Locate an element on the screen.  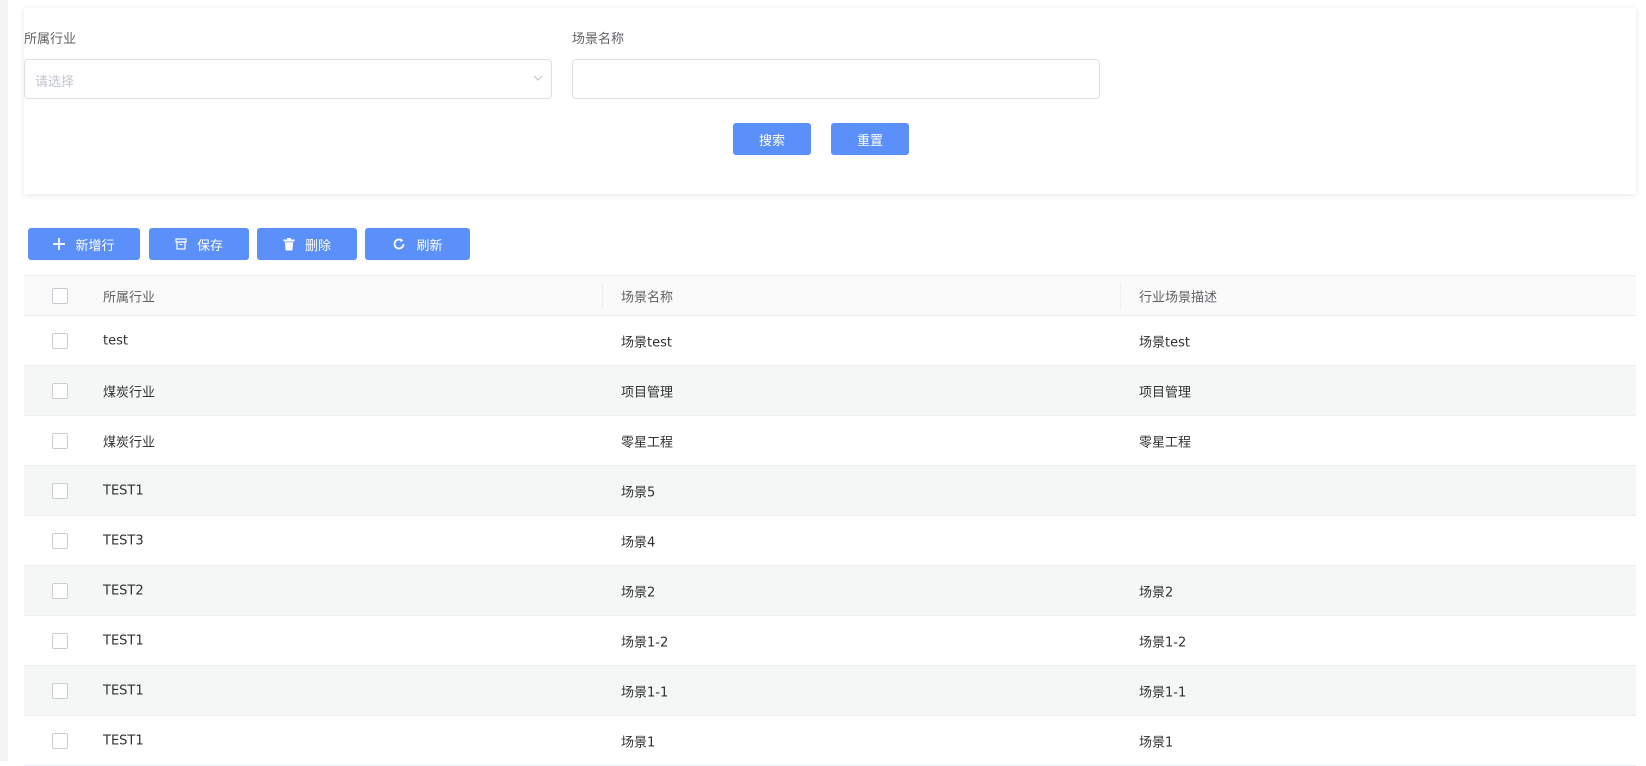
table-row: TEST2 场景2 场景2 is located at coordinates (830, 591).